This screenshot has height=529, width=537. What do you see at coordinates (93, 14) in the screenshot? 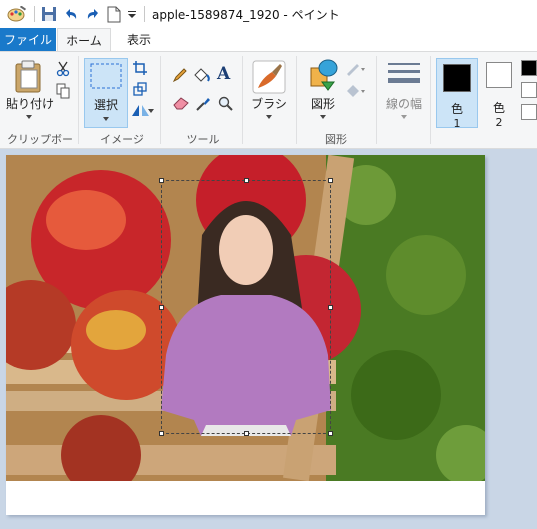
I see `redo-icon` at bounding box center [93, 14].